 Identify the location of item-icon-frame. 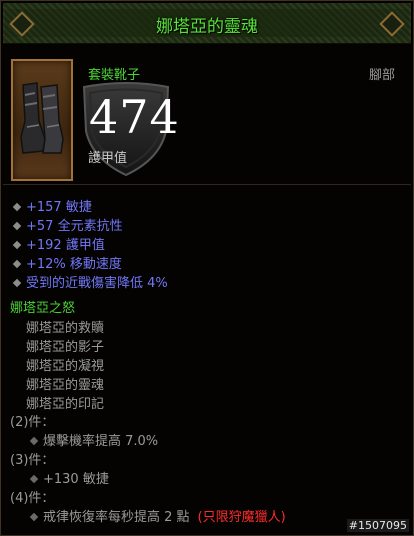
(42, 120).